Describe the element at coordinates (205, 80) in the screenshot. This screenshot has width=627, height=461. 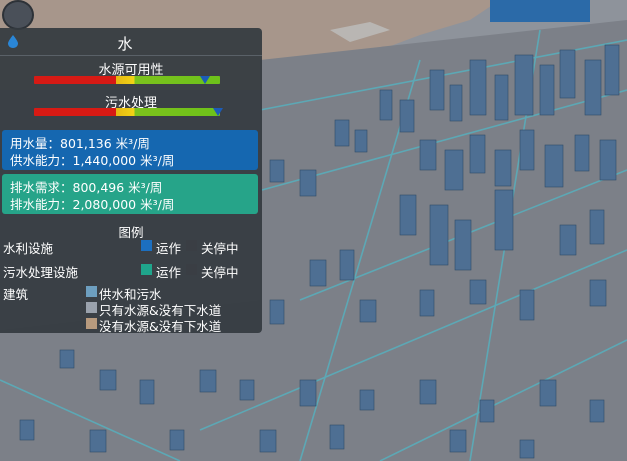
I see `water-availability-marker` at that location.